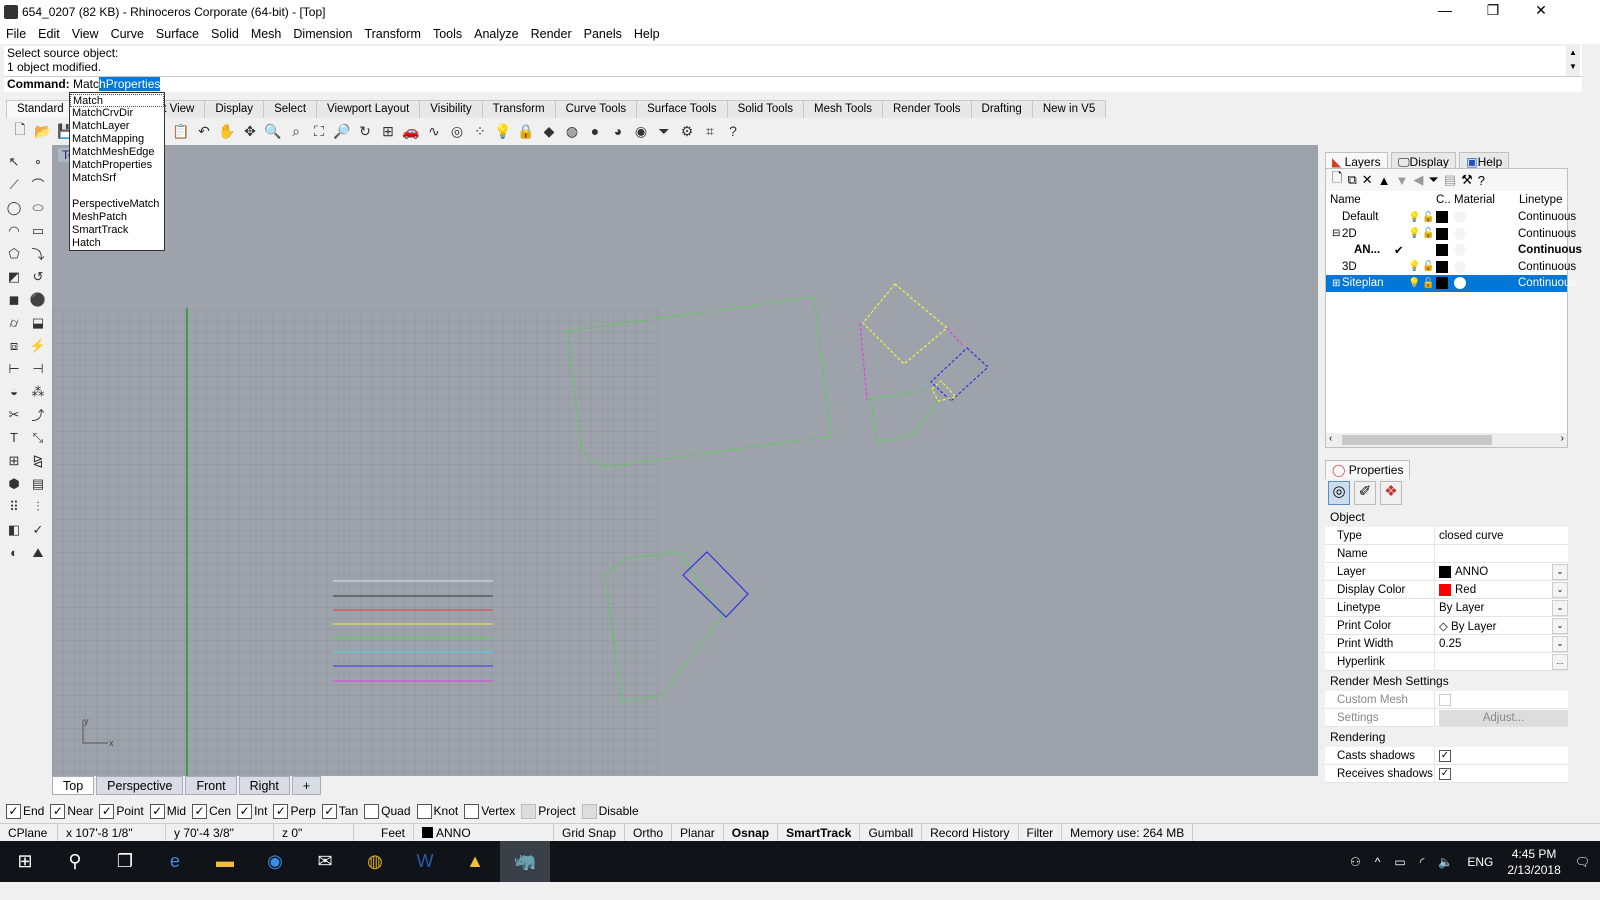 This screenshot has height=900, width=1600. Describe the element at coordinates (1399, 862) in the screenshot. I see `battery-icon: ▭` at that location.